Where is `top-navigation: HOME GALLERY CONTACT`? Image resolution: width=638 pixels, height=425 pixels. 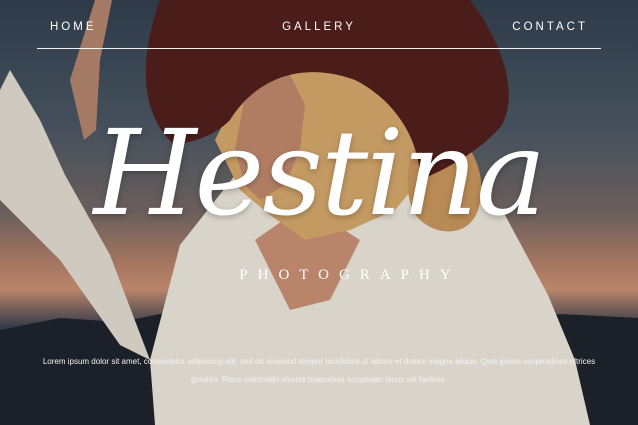 top-navigation: HOME GALLERY CONTACT is located at coordinates (319, 33).